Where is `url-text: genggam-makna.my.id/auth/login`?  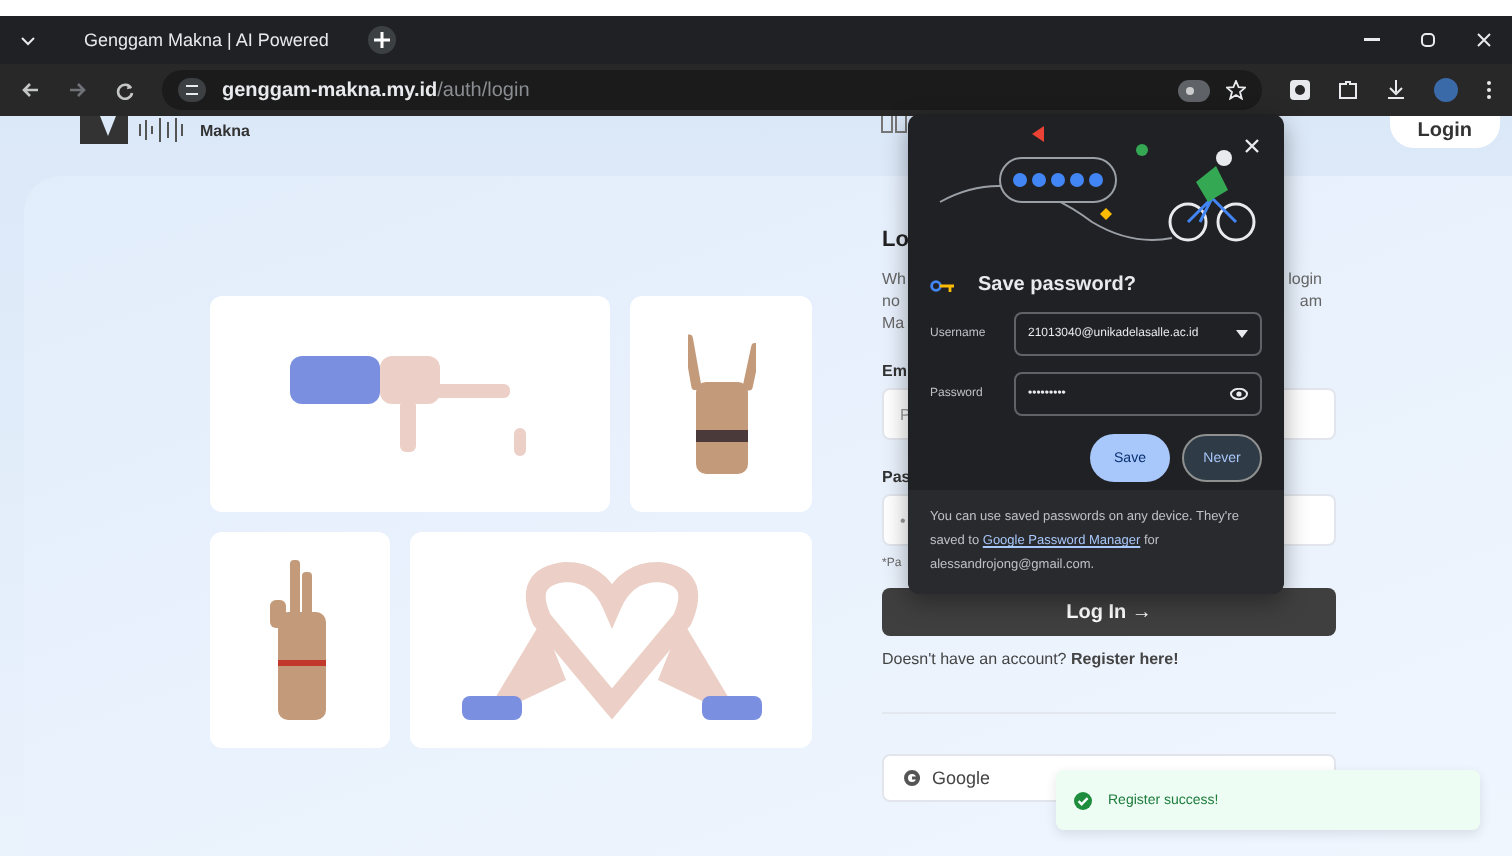
url-text: genggam-makna.my.id/auth/login is located at coordinates (376, 90).